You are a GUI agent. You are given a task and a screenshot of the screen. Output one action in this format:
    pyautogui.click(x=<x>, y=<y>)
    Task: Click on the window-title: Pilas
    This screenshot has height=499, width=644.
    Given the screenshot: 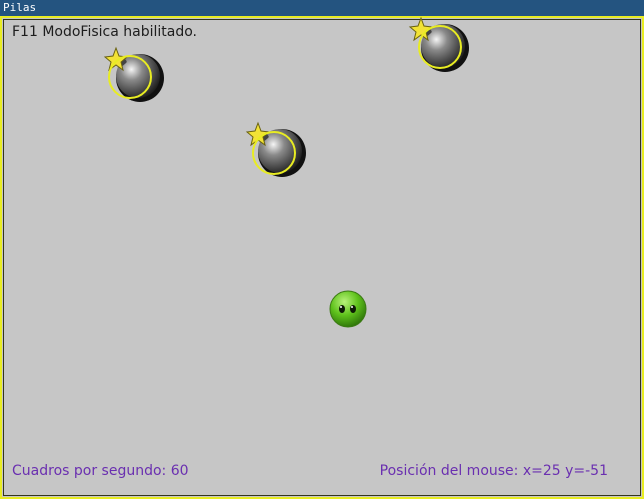 What is the action you would take?
    pyautogui.click(x=20, y=7)
    